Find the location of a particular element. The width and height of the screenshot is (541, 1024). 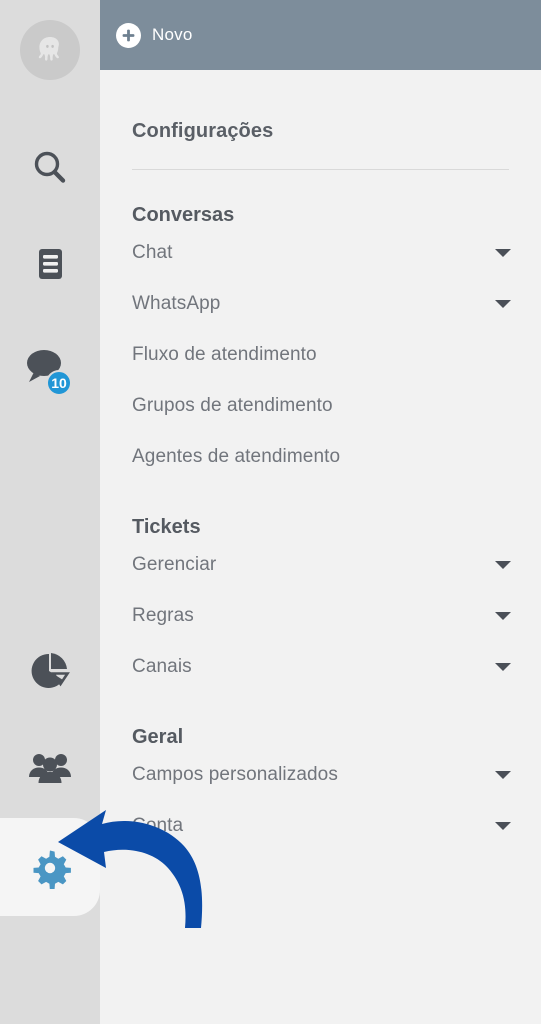

avatar is located at coordinates (50, 50).